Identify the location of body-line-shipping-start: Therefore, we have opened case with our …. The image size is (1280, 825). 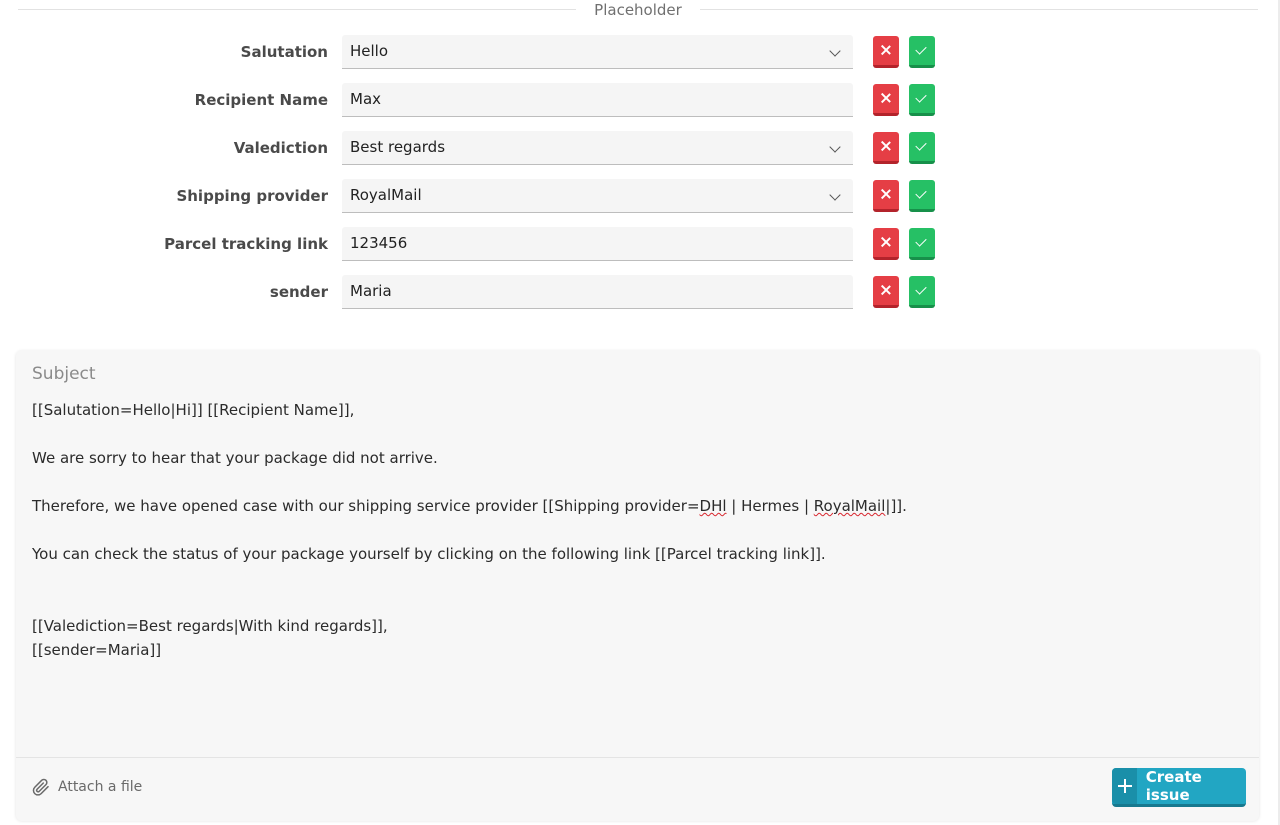
(366, 506).